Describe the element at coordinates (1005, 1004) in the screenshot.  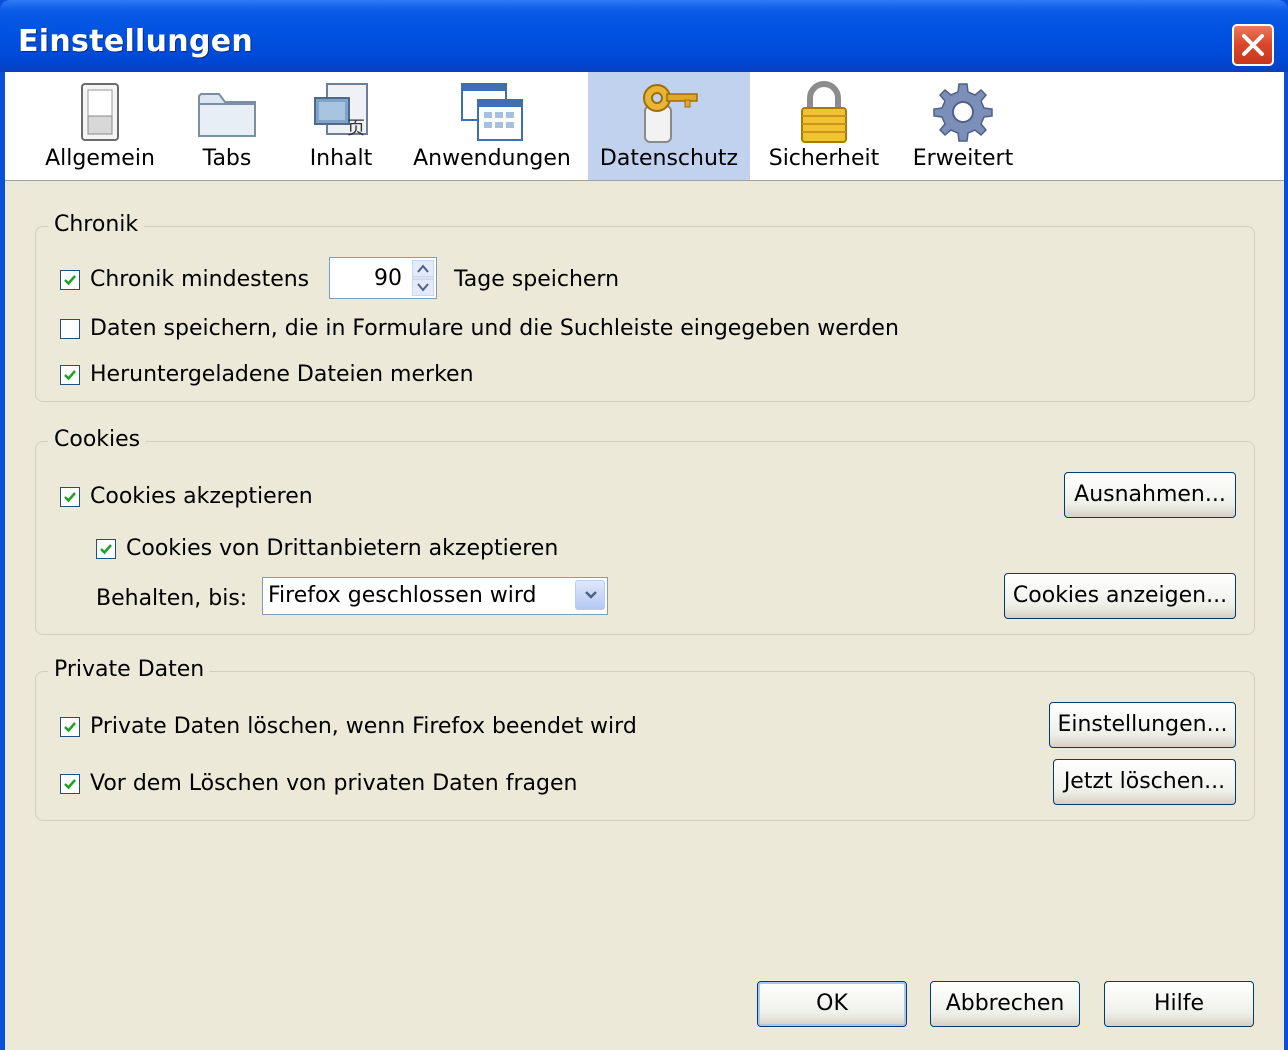
I see `cancel-button: Abbrechen` at that location.